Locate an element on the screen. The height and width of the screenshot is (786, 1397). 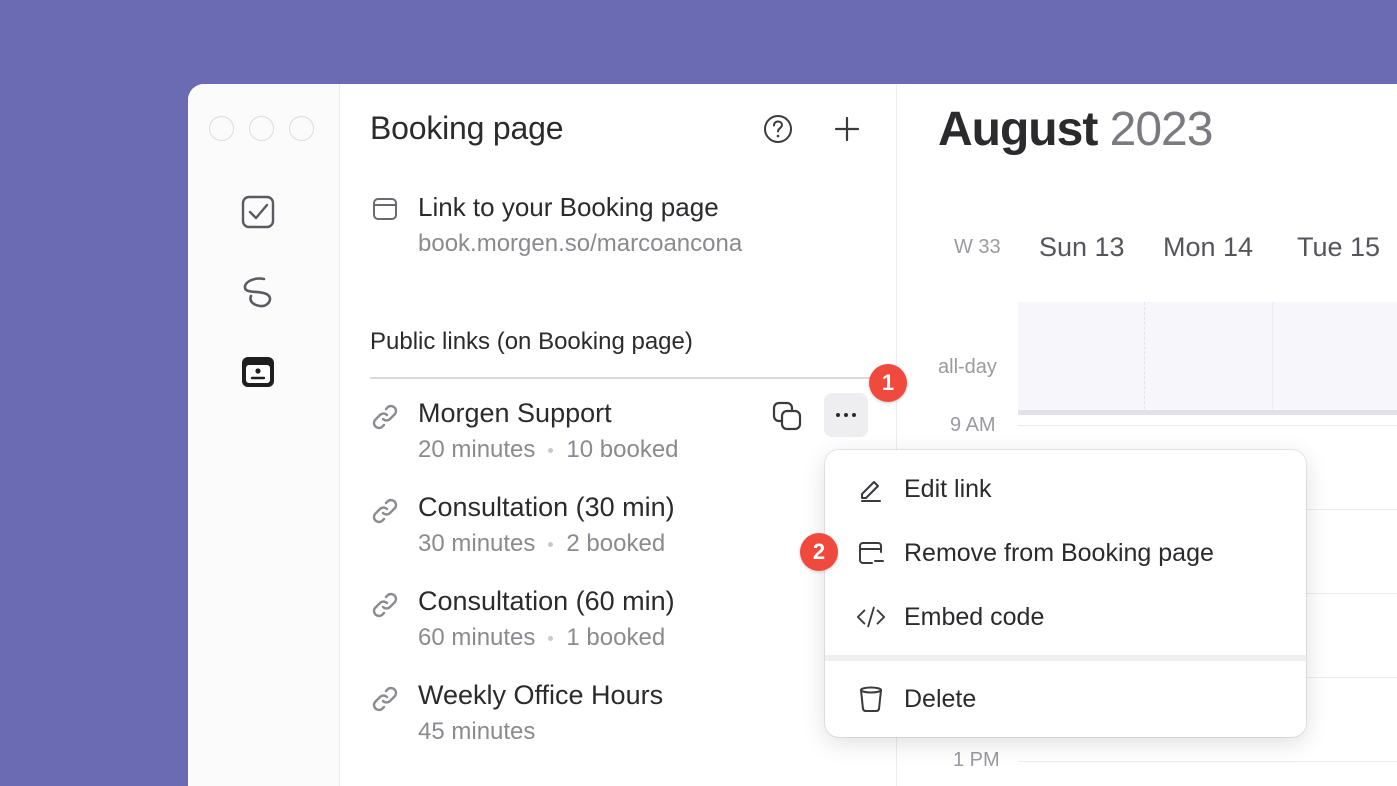
booking-nav-button is located at coordinates (258, 372).